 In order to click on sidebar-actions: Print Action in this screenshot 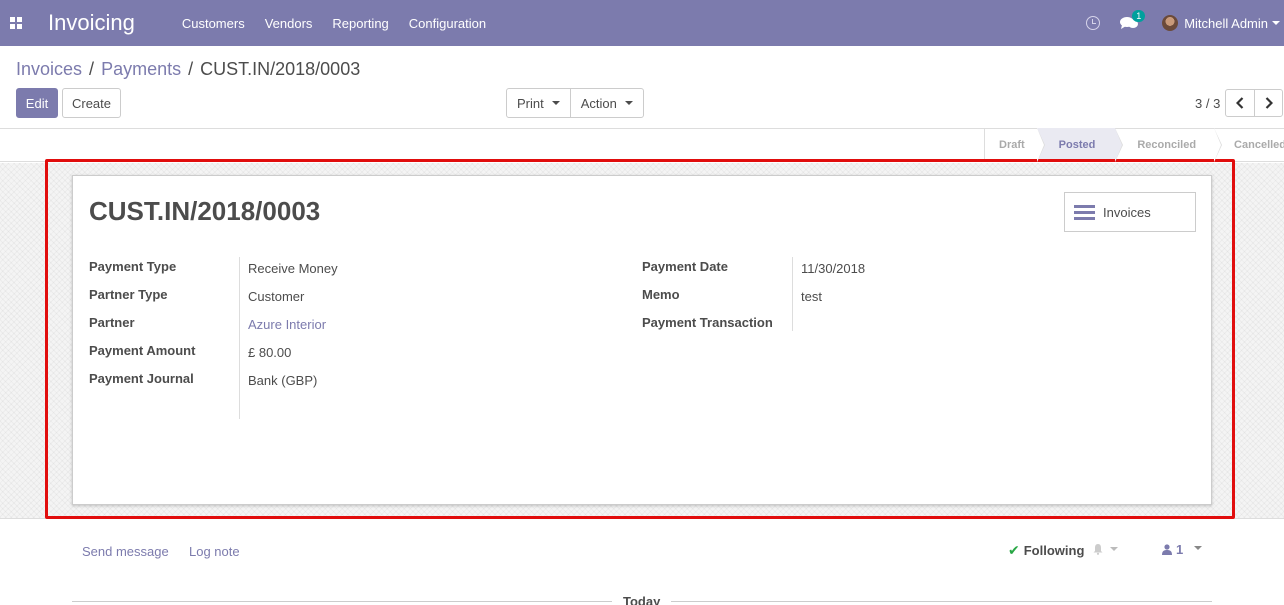, I will do `click(575, 103)`.